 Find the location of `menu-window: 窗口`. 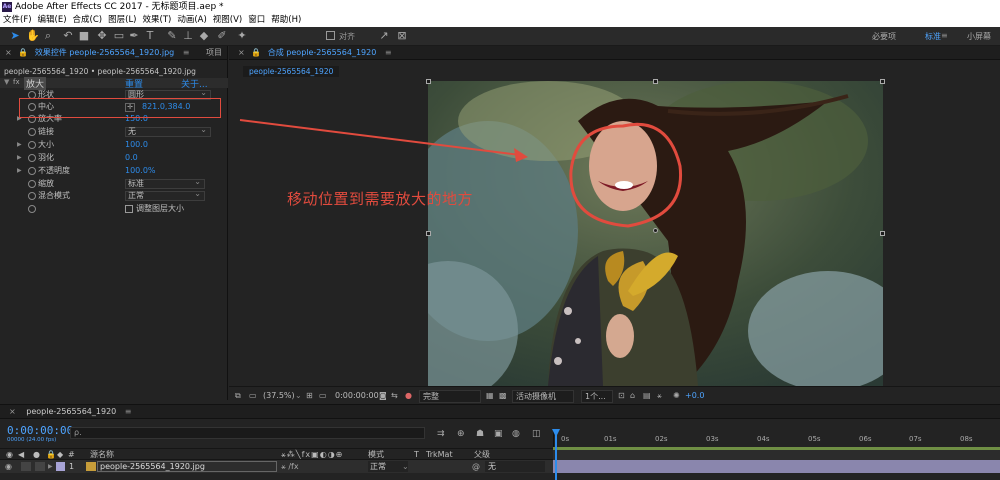

menu-window: 窗口 is located at coordinates (256, 20).